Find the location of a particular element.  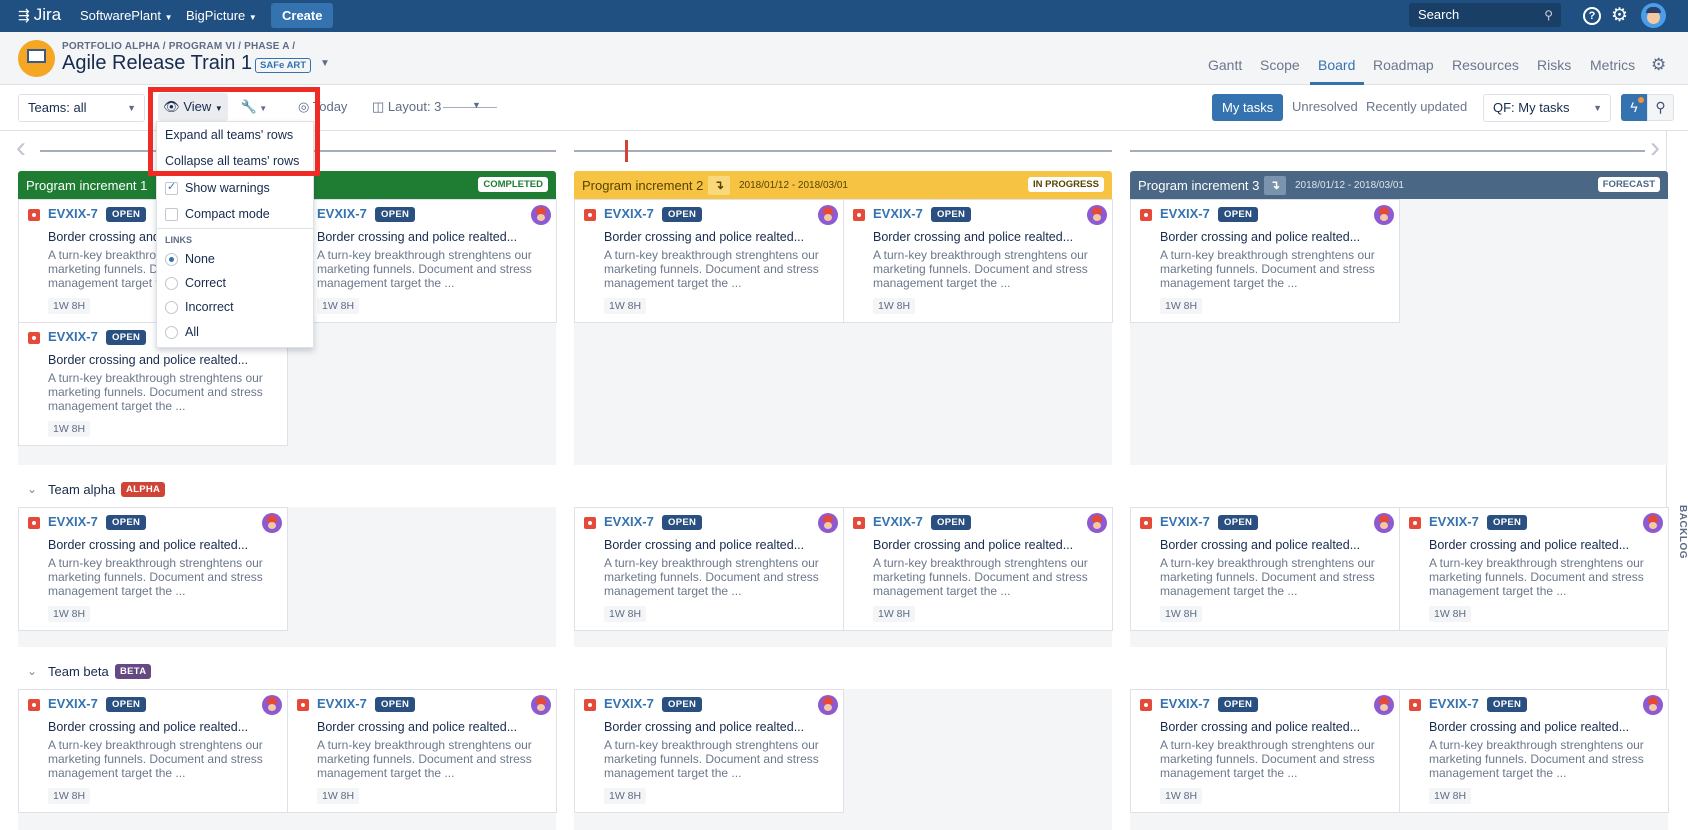

tab-scope: Scope is located at coordinates (1280, 65).